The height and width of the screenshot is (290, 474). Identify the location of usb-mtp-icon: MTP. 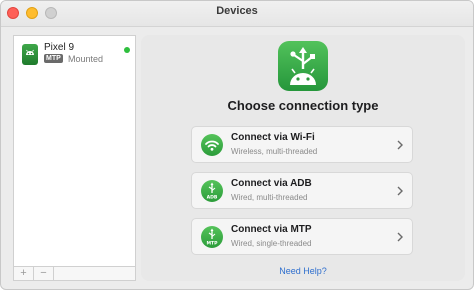
(212, 237).